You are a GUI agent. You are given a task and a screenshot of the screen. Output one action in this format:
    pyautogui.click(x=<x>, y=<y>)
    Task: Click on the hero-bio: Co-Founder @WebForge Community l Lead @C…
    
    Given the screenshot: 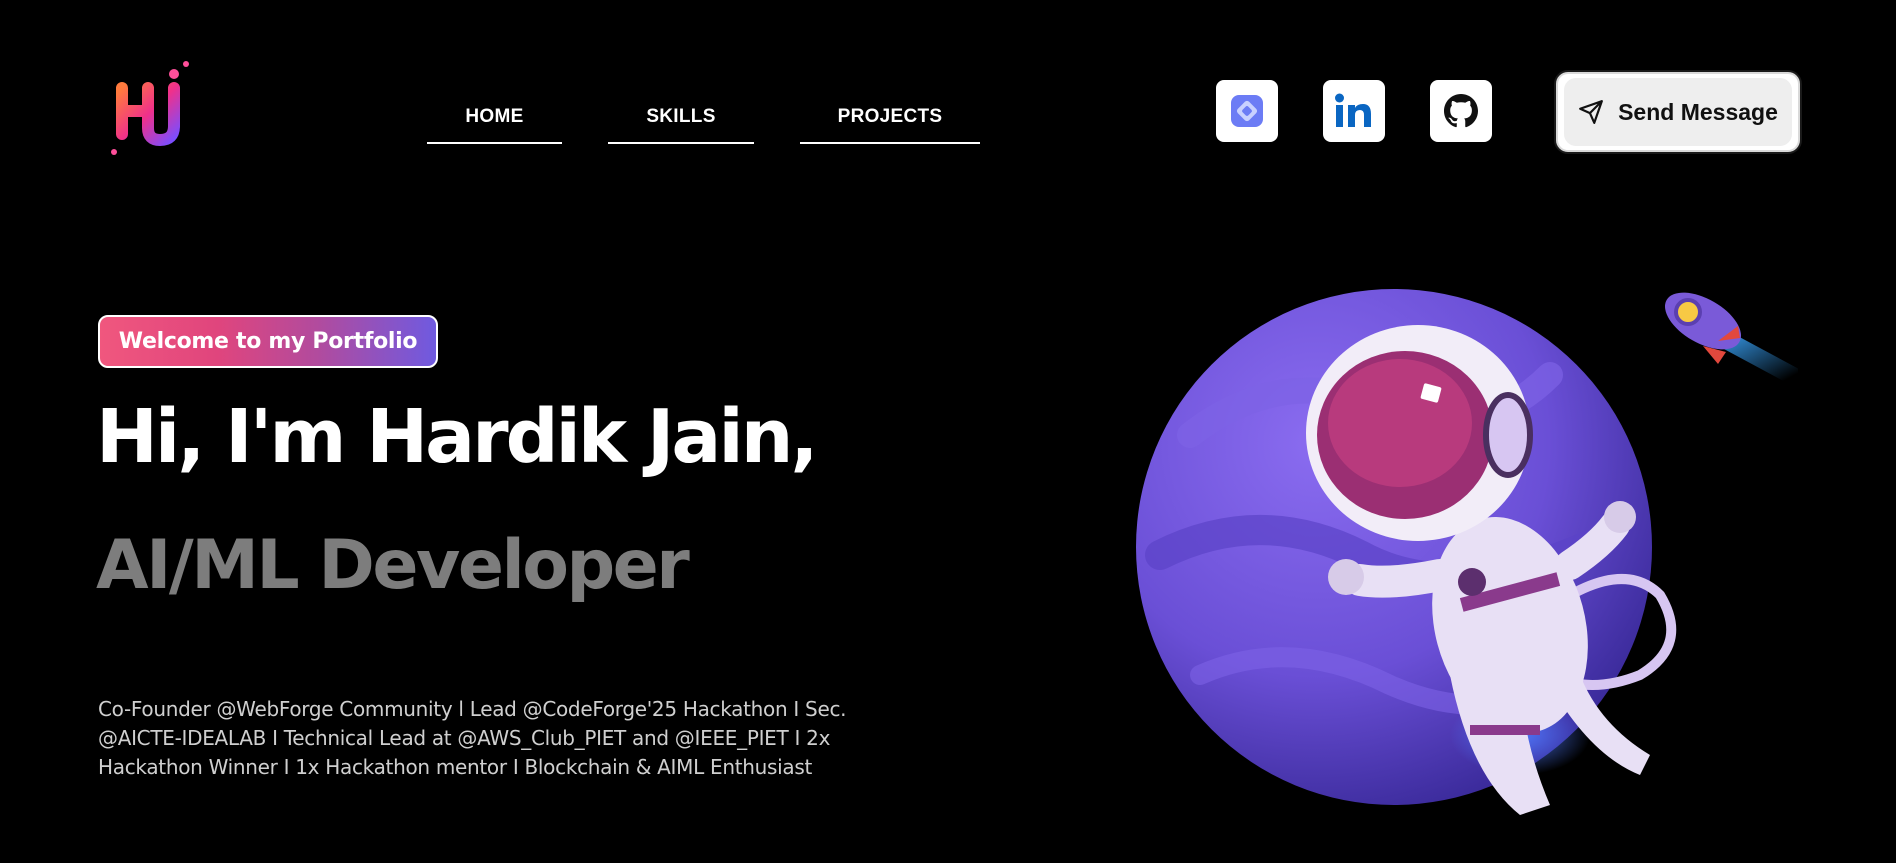 What is the action you would take?
    pyautogui.click(x=472, y=738)
    